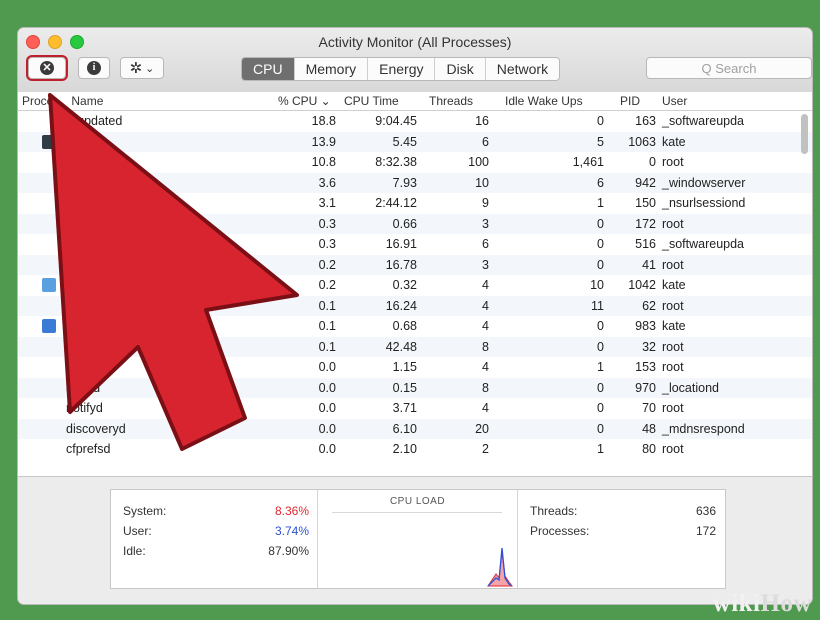  What do you see at coordinates (762, 603) in the screenshot?
I see `wikihow-watermark: wikiHow` at bounding box center [762, 603].